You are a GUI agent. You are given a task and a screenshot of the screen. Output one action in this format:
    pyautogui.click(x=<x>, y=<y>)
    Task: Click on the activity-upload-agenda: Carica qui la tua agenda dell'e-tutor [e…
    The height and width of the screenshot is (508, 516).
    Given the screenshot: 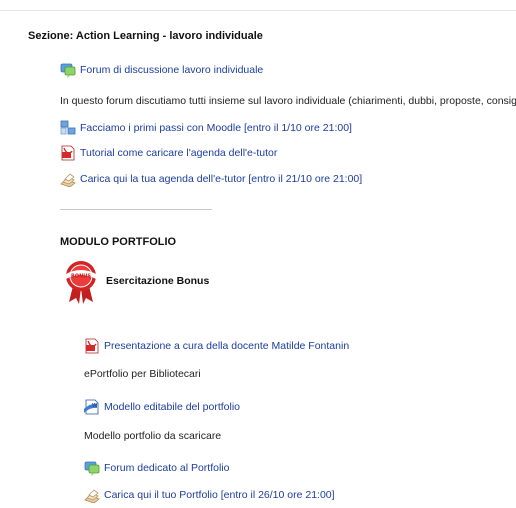 What is the action you would take?
    pyautogui.click(x=211, y=179)
    